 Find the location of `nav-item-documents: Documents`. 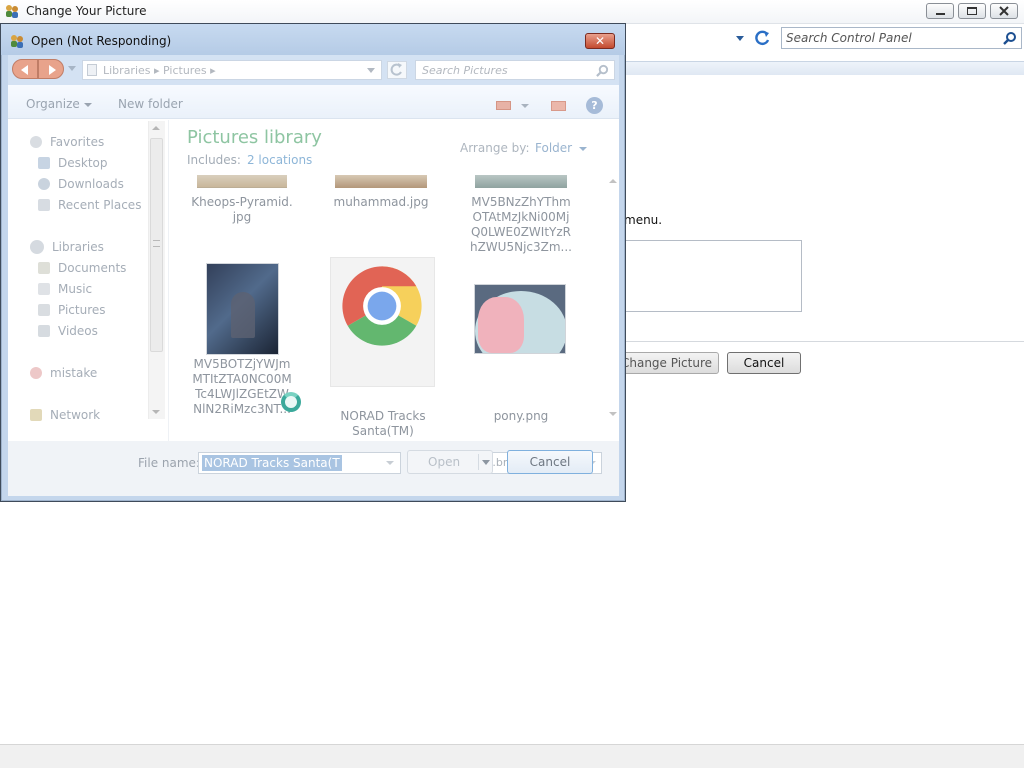

nav-item-documents: Documents is located at coordinates (82, 268).